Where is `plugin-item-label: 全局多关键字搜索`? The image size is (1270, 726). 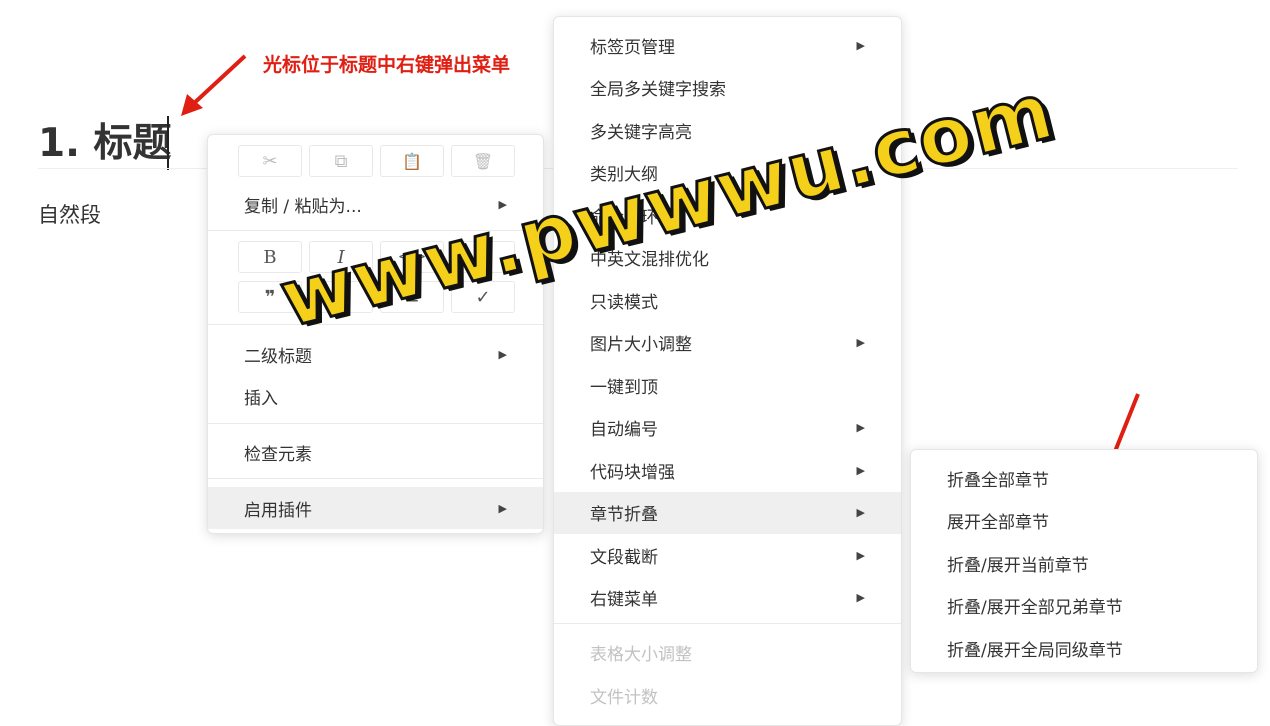
plugin-item-label: 全局多关键字搜索 is located at coordinates (658, 90).